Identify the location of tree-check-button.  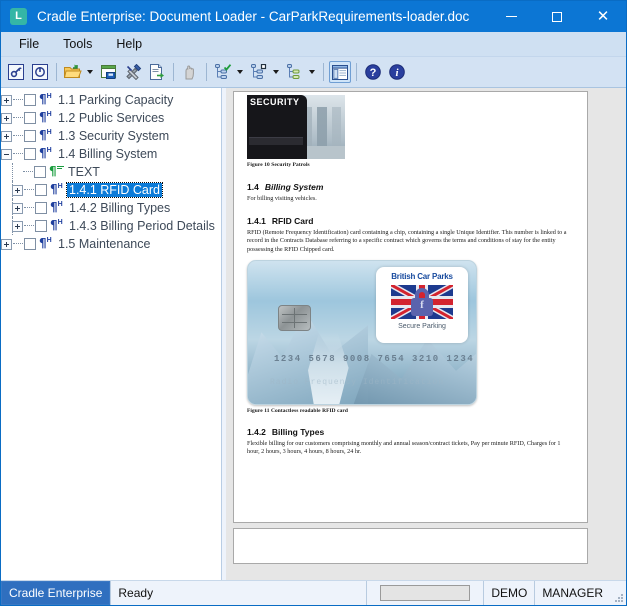
(223, 72).